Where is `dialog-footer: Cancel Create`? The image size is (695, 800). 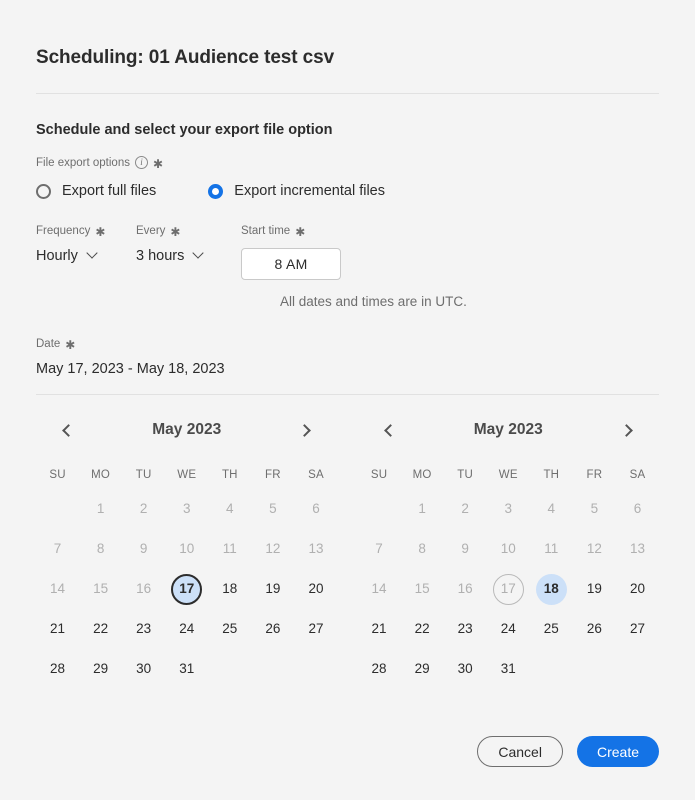
dialog-footer: Cancel Create is located at coordinates (568, 751).